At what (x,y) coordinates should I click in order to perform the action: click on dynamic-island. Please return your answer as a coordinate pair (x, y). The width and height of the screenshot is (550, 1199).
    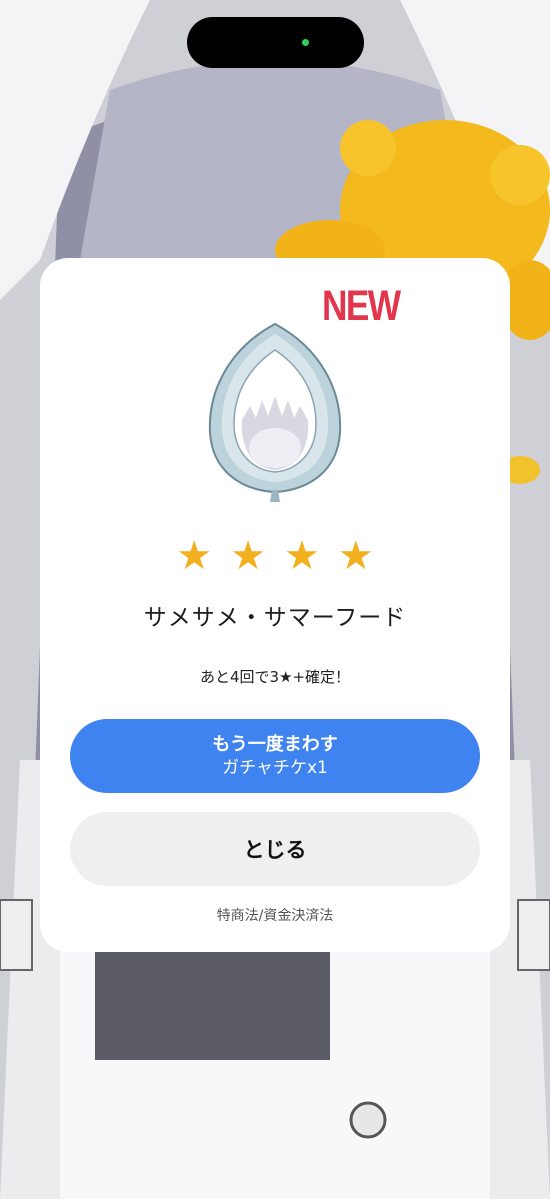
    Looking at the image, I should click on (275, 42).